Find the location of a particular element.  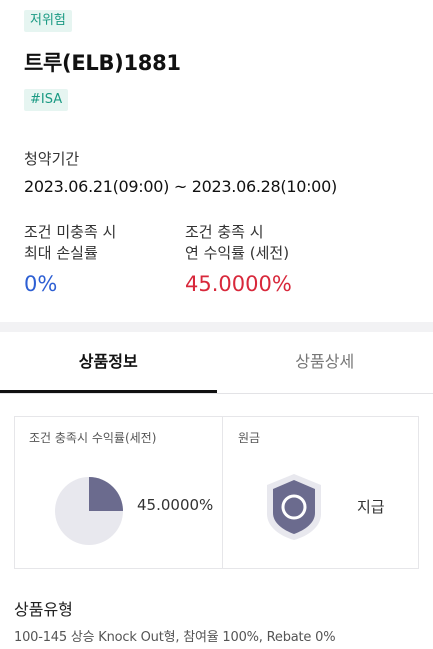

max-loss-value: 0% is located at coordinates (41, 284).